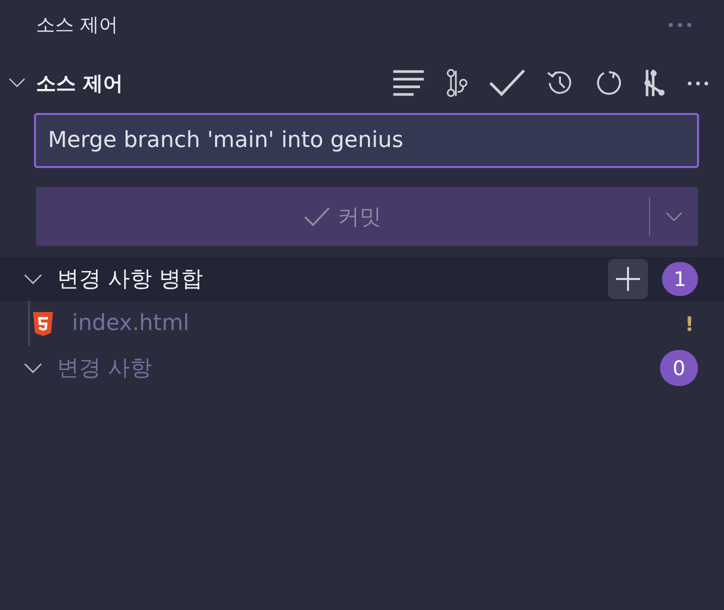 The width and height of the screenshot is (724, 610). I want to click on html5-file-icon, so click(43, 324).